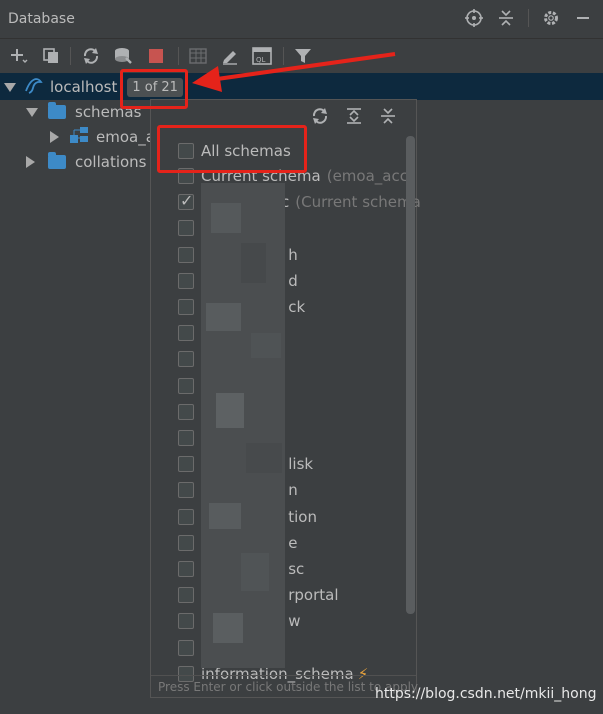 The image size is (603, 714). What do you see at coordinates (84, 87) in the screenshot?
I see `tree-label-localhost: localhost` at bounding box center [84, 87].